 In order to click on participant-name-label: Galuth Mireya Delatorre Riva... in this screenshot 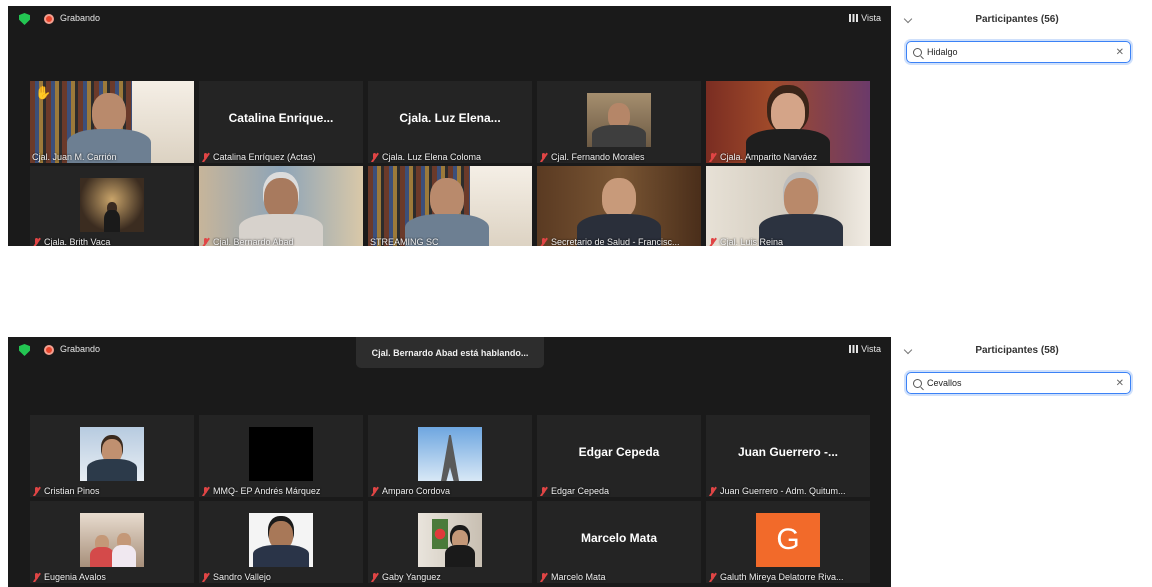, I will do `click(788, 577)`.